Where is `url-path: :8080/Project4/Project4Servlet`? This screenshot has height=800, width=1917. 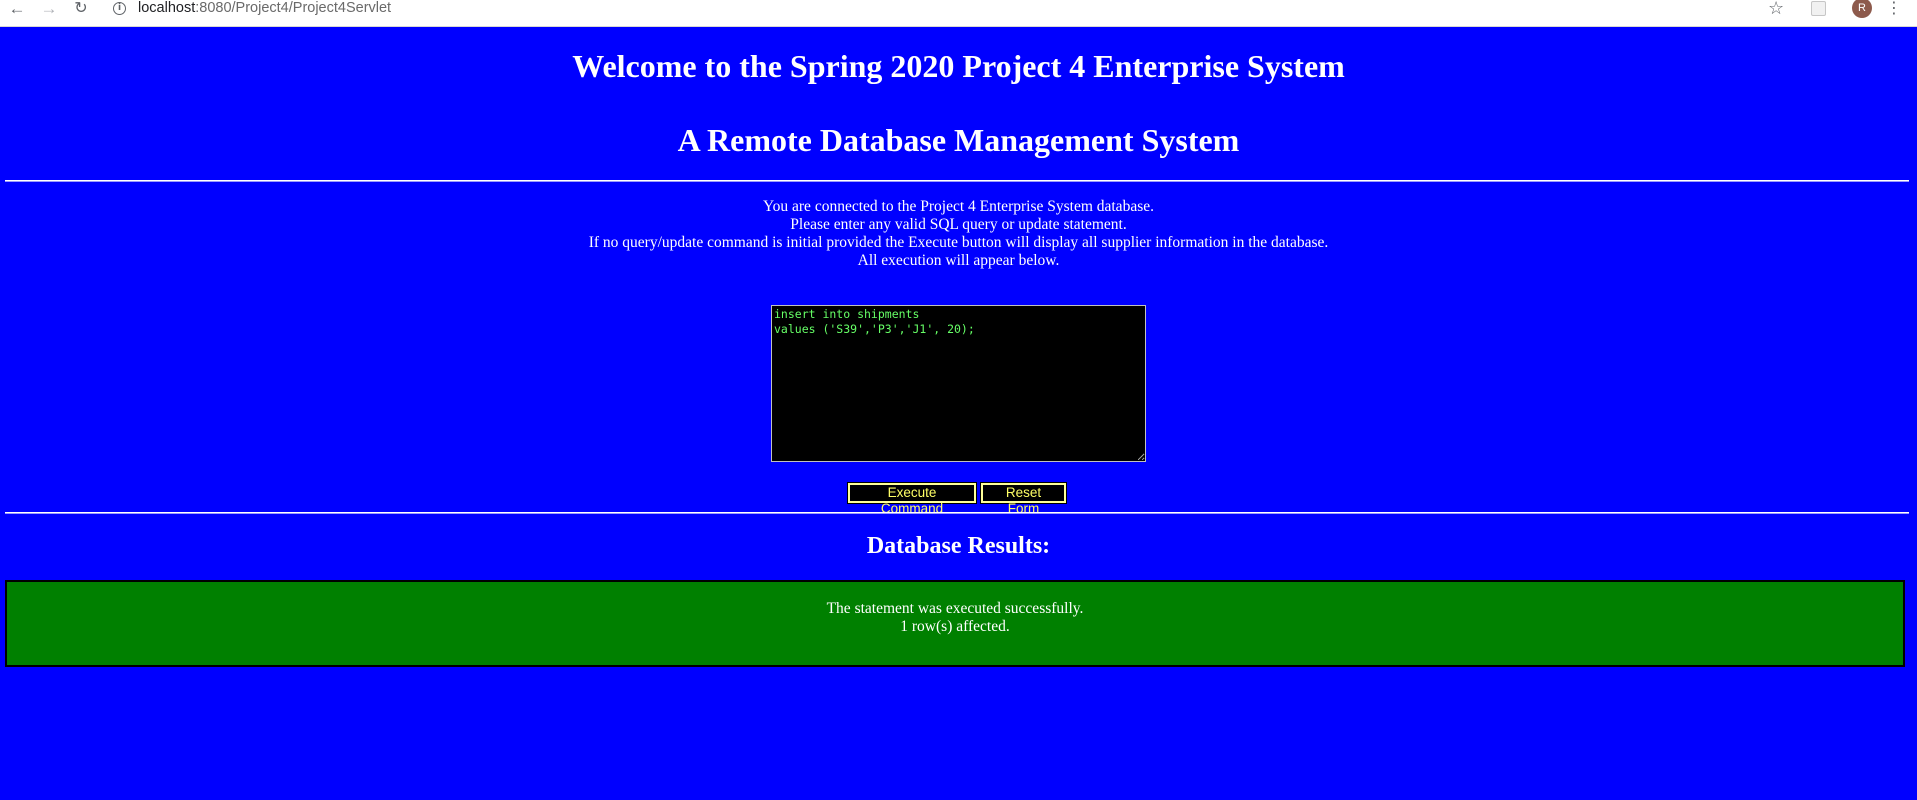
url-path: :8080/Project4/Project4Servlet is located at coordinates (293, 8).